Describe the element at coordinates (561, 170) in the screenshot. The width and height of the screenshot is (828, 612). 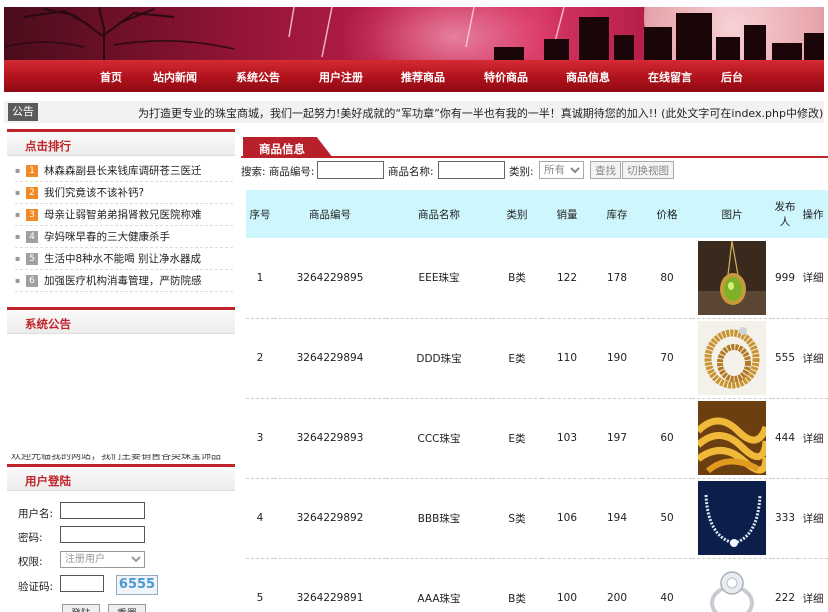
I see `category-select: 所有` at that location.